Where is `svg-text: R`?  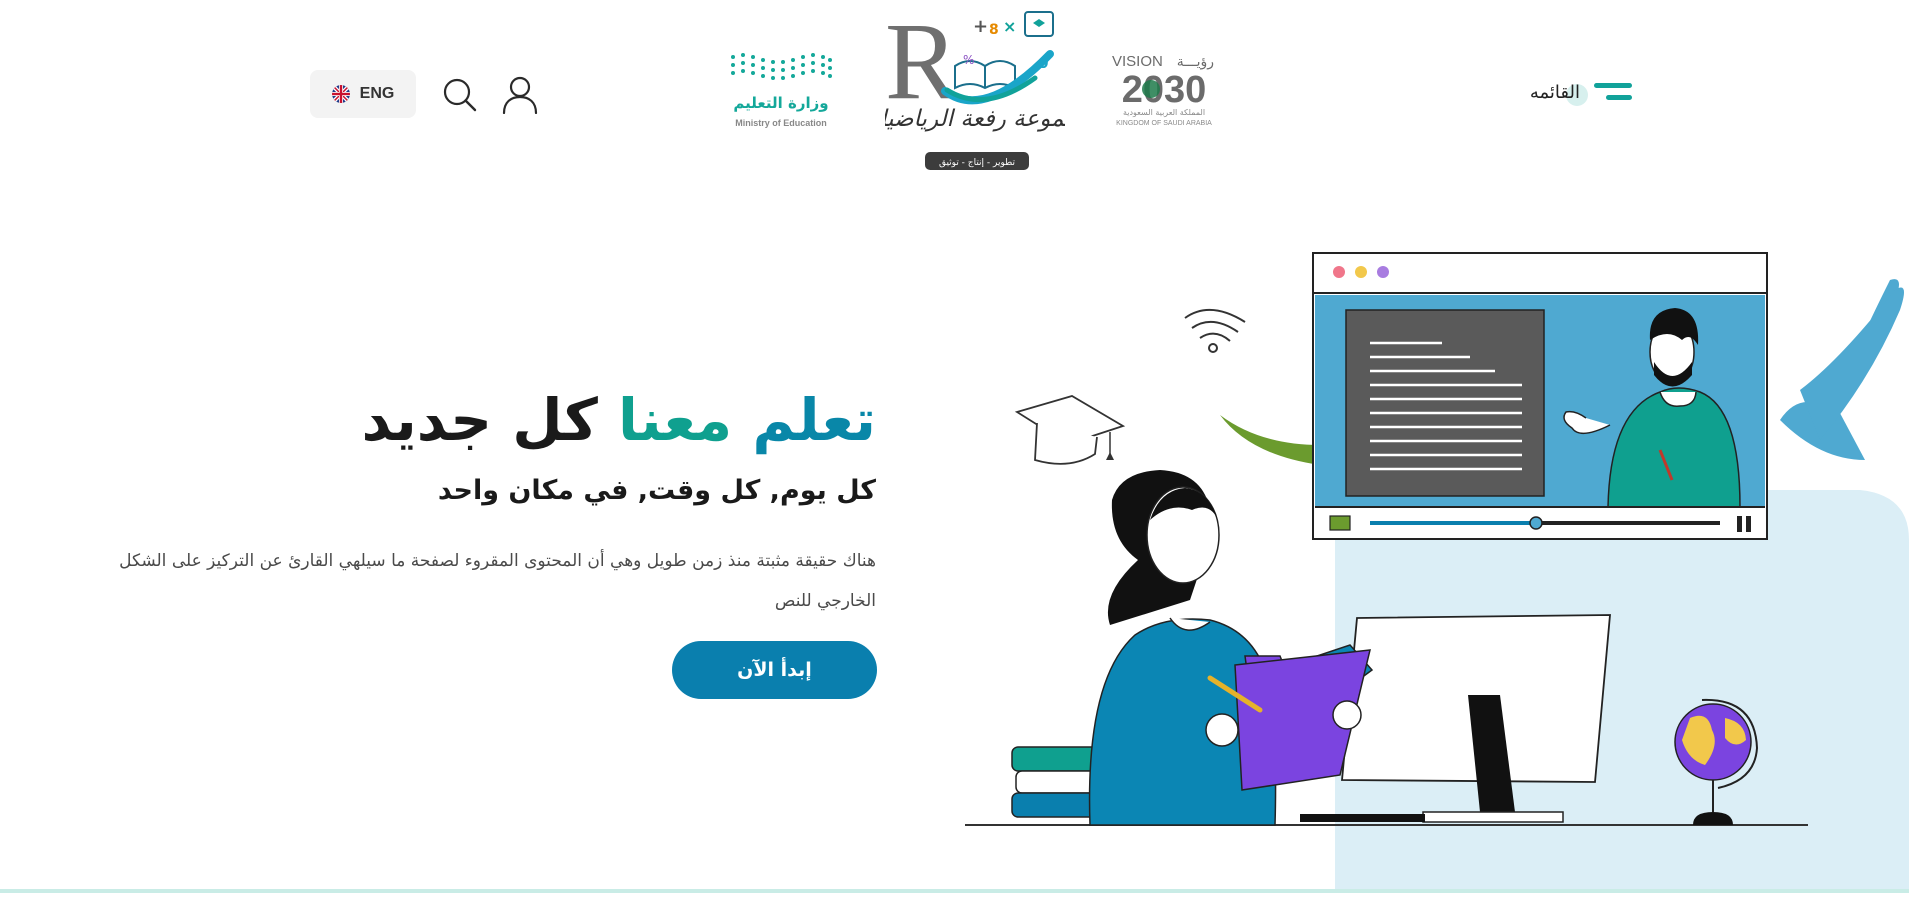
svg-text: R is located at coordinates (922, 64).